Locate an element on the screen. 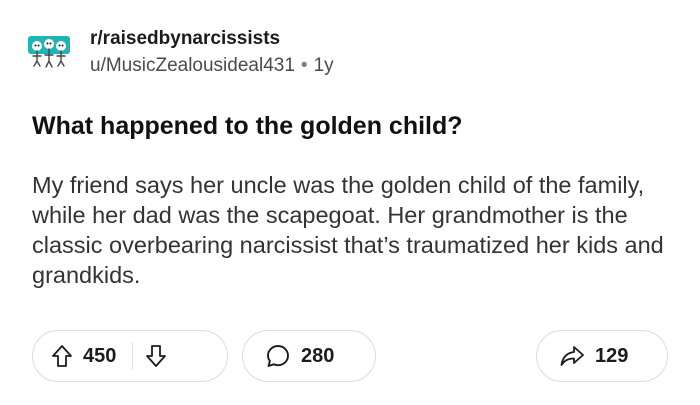 The width and height of the screenshot is (700, 405). post-age: 1y is located at coordinates (323, 65).